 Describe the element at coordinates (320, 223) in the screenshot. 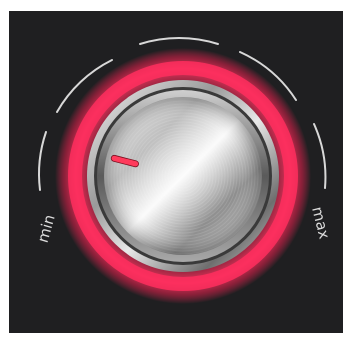

I see `max-label: max` at that location.